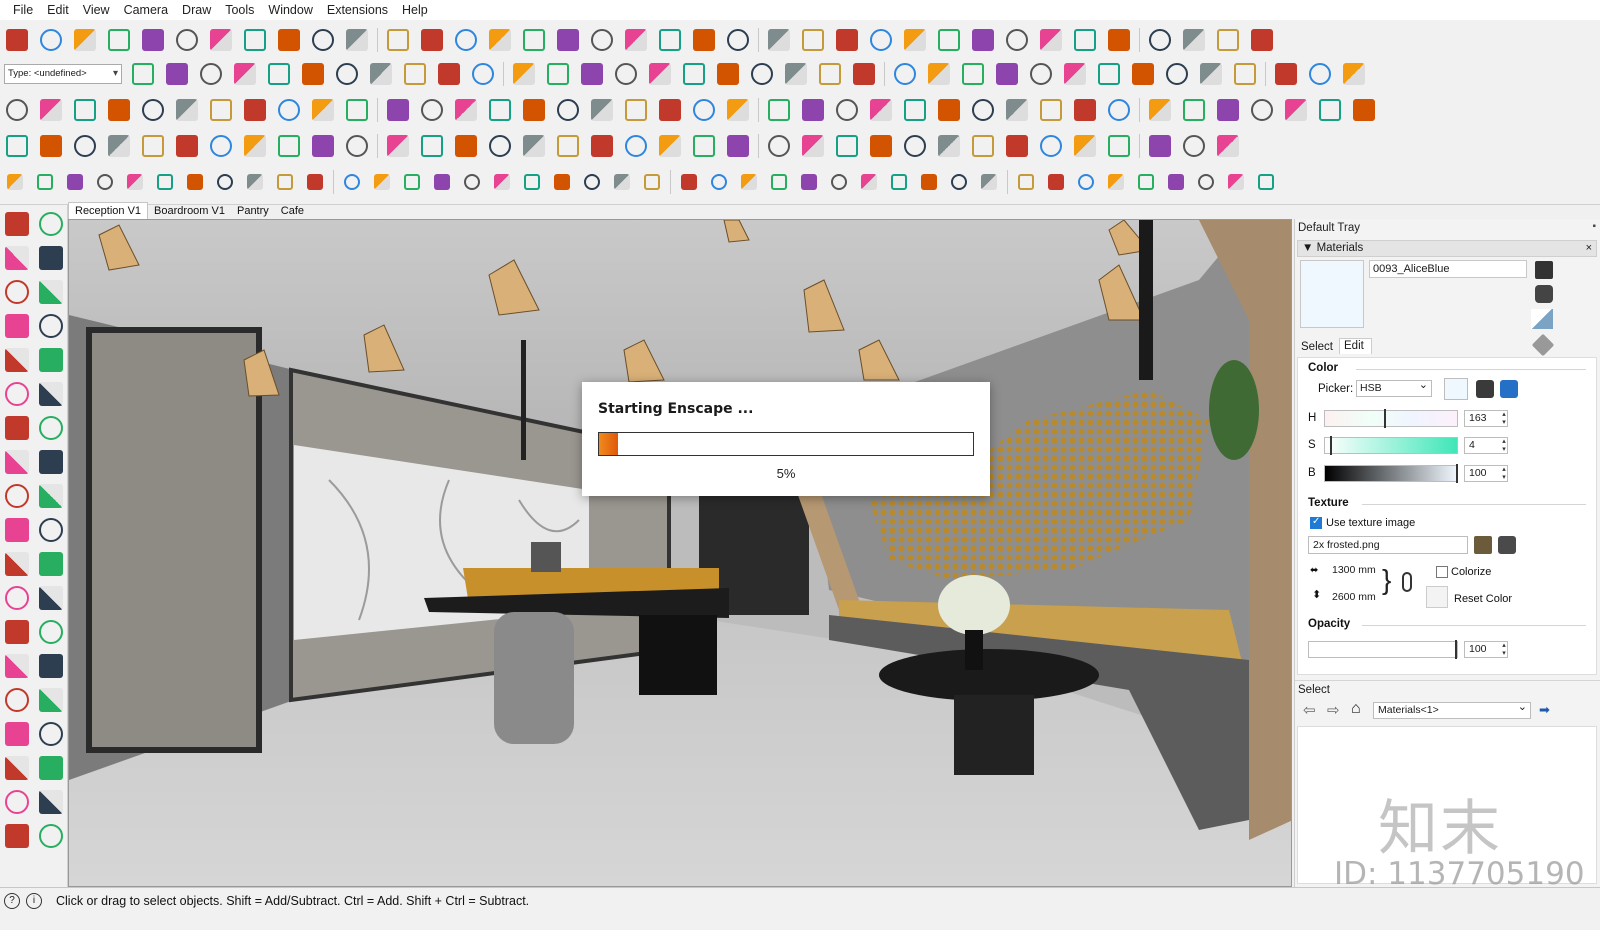  I want to click on menu-file: File, so click(23, 10).